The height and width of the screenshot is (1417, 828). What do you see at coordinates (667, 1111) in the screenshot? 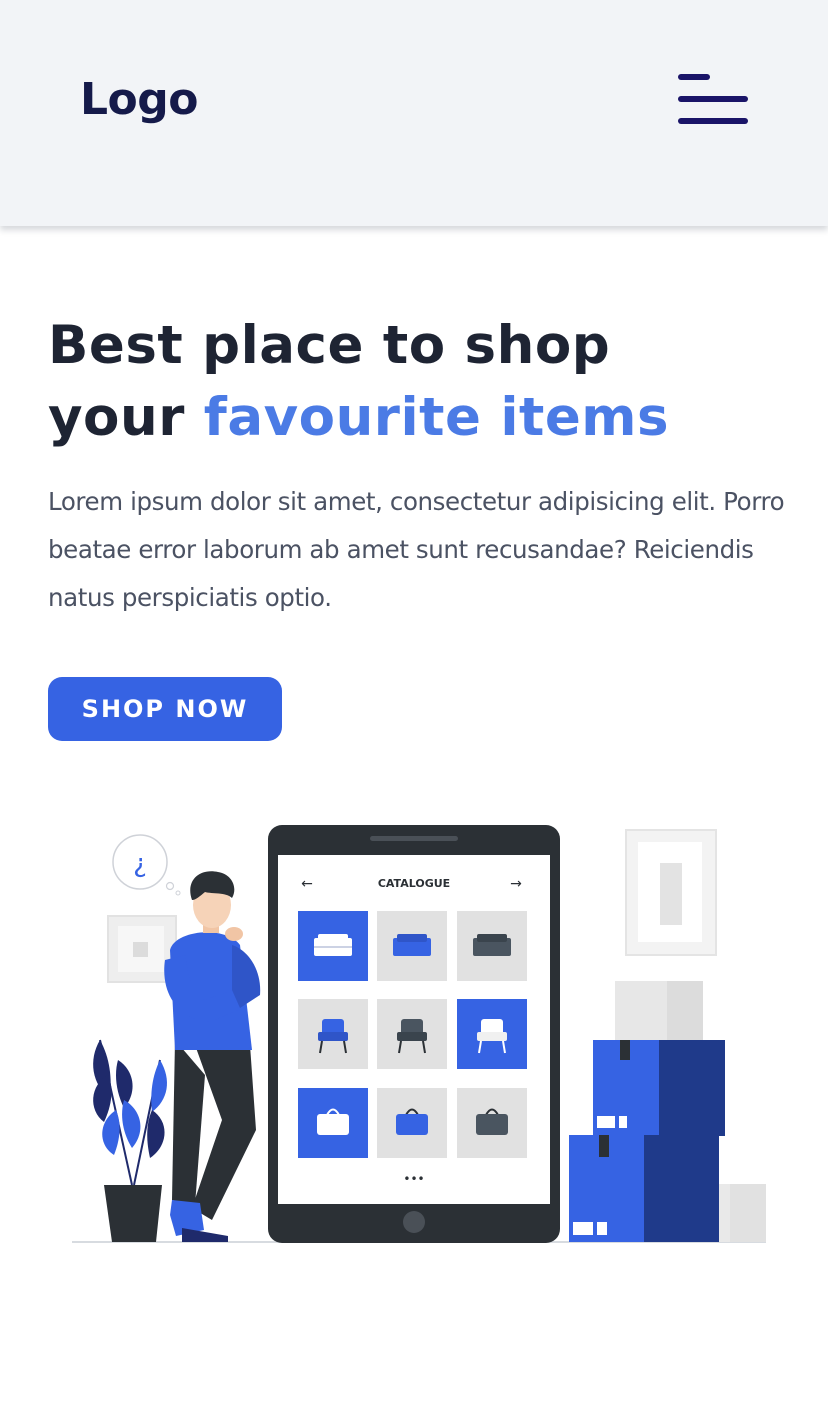
I see `boxes-stack` at bounding box center [667, 1111].